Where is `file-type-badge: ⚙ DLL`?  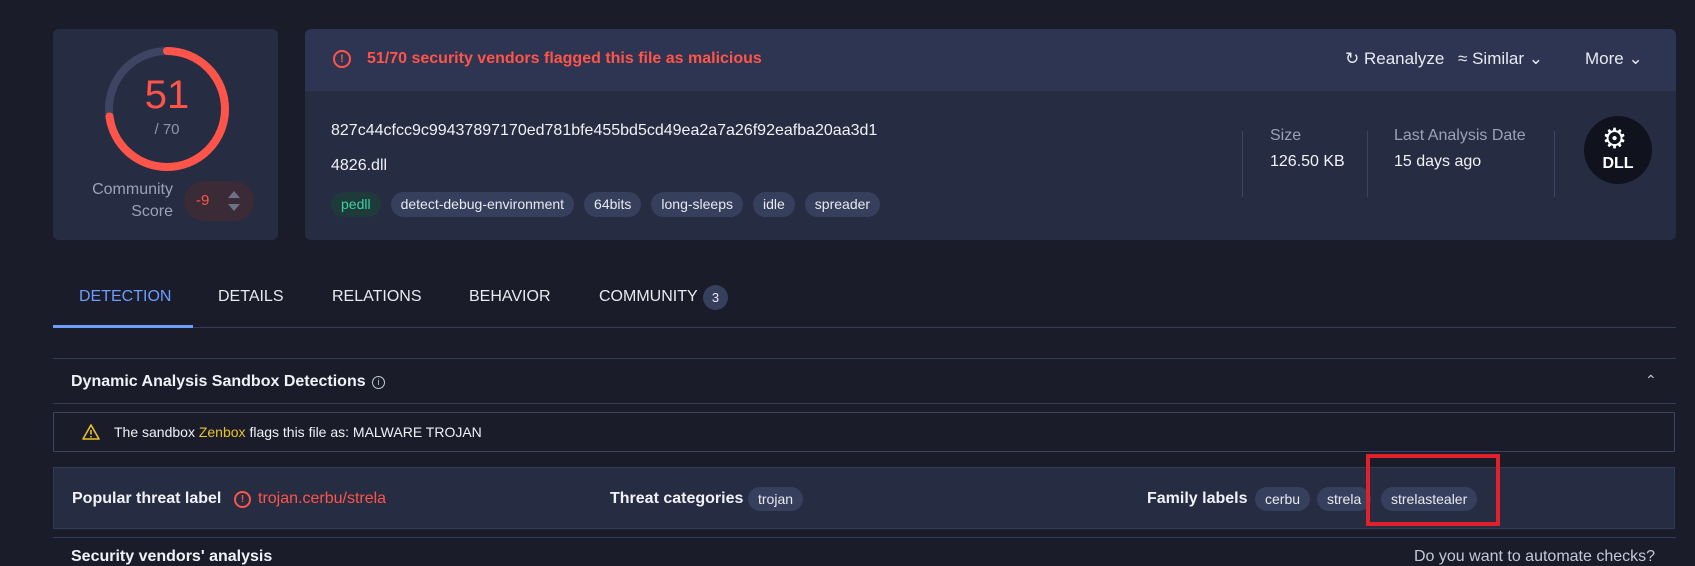
file-type-badge: ⚙ DLL is located at coordinates (1618, 150).